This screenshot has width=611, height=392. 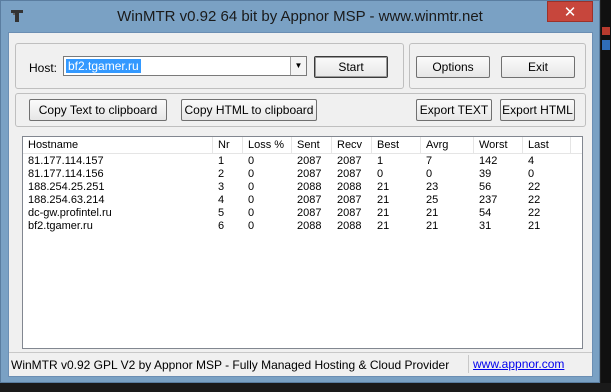 What do you see at coordinates (185, 66) in the screenshot?
I see `host-combobox: bf2.tgamer.ru ▼` at bounding box center [185, 66].